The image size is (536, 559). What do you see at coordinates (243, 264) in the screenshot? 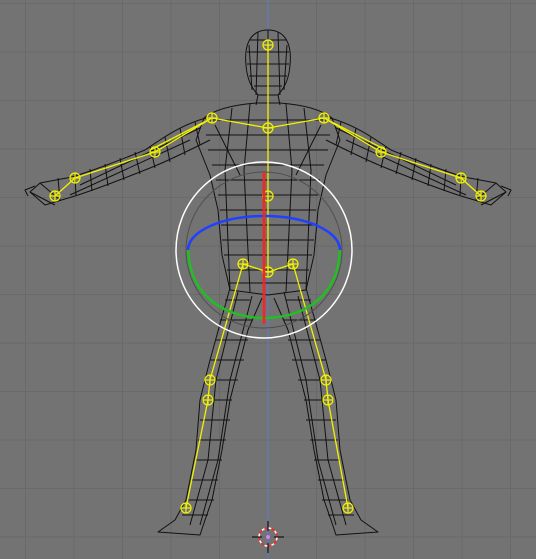
I see `hip-left-joint` at bounding box center [243, 264].